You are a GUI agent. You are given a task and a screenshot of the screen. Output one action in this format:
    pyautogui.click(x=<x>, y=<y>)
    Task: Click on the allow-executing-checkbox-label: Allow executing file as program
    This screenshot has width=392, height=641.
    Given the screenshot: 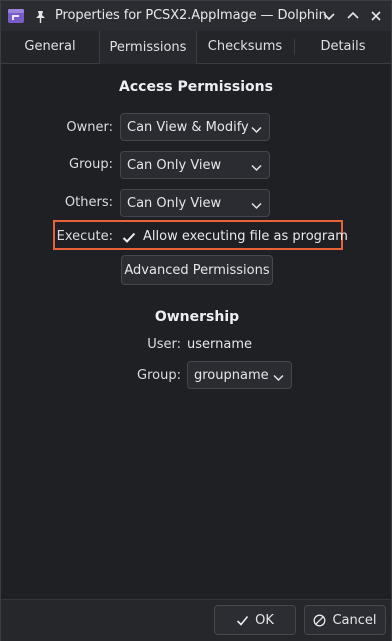 What is the action you would take?
    pyautogui.click(x=245, y=236)
    